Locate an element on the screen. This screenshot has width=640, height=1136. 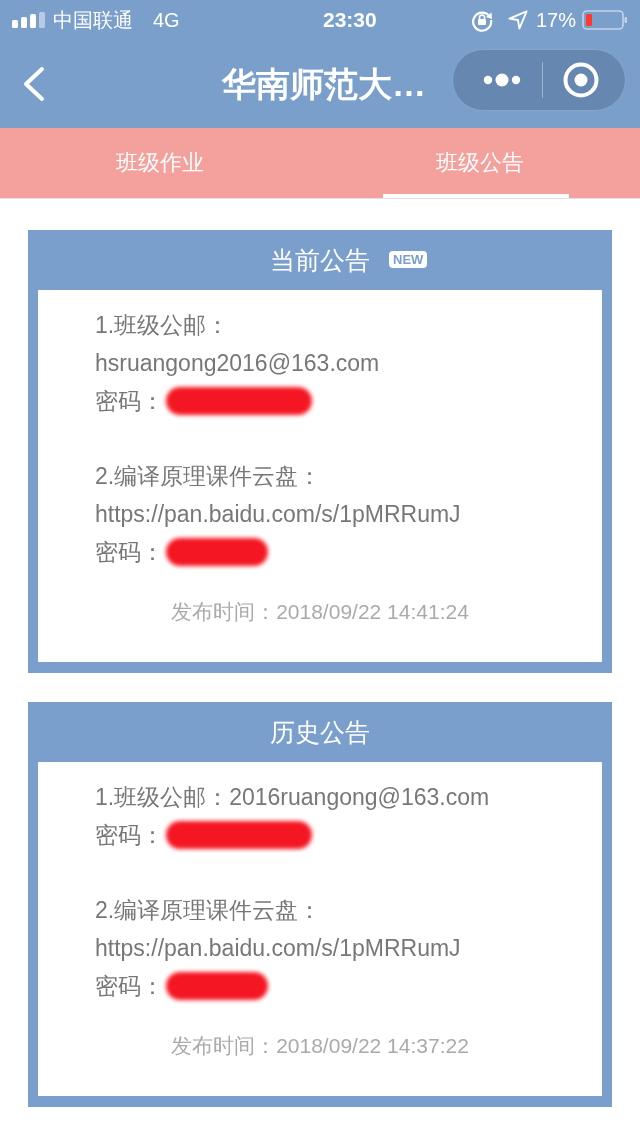
publish-time: 发布时间：2018/09/22 14:37:22 is located at coordinates (320, 1046).